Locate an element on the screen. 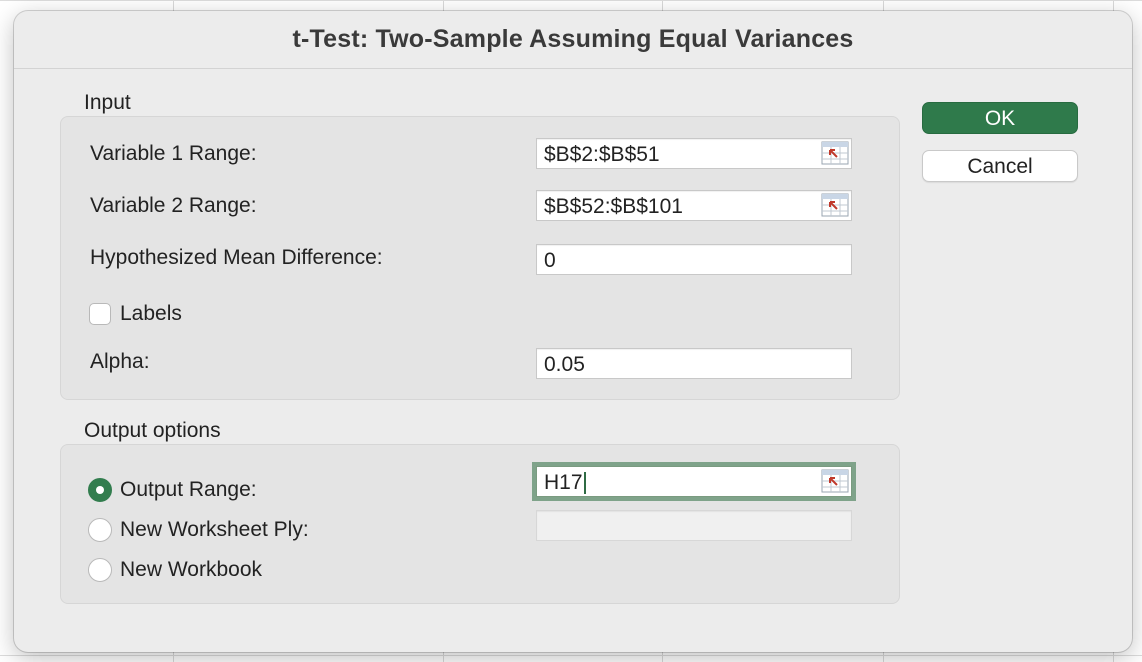  variable2-range-value: $B$52:$B$101 is located at coordinates (613, 206).